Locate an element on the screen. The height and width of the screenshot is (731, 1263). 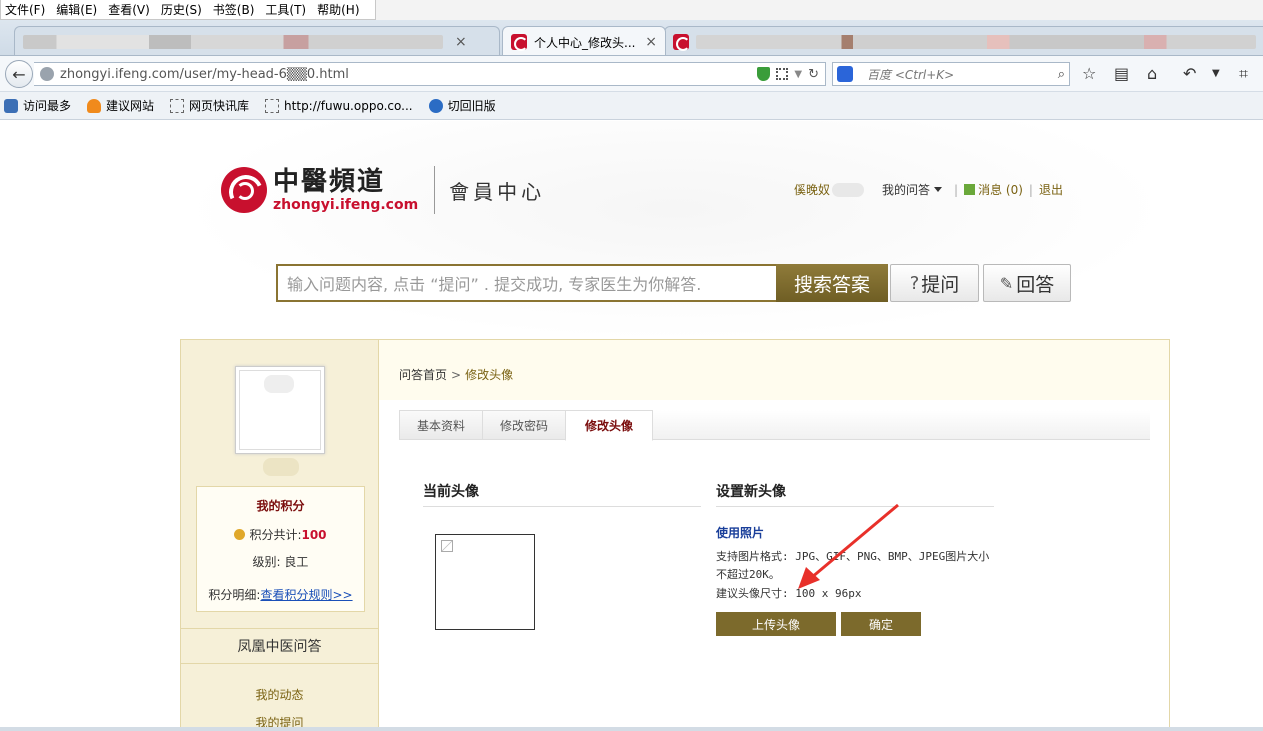
status-bar is located at coordinates (631, 729).